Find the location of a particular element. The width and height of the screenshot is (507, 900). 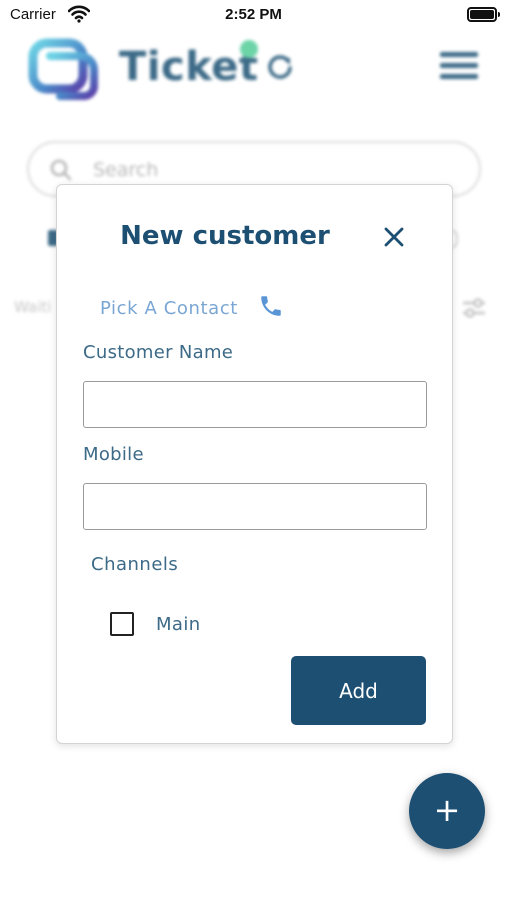

add-button: Add is located at coordinates (358, 690).